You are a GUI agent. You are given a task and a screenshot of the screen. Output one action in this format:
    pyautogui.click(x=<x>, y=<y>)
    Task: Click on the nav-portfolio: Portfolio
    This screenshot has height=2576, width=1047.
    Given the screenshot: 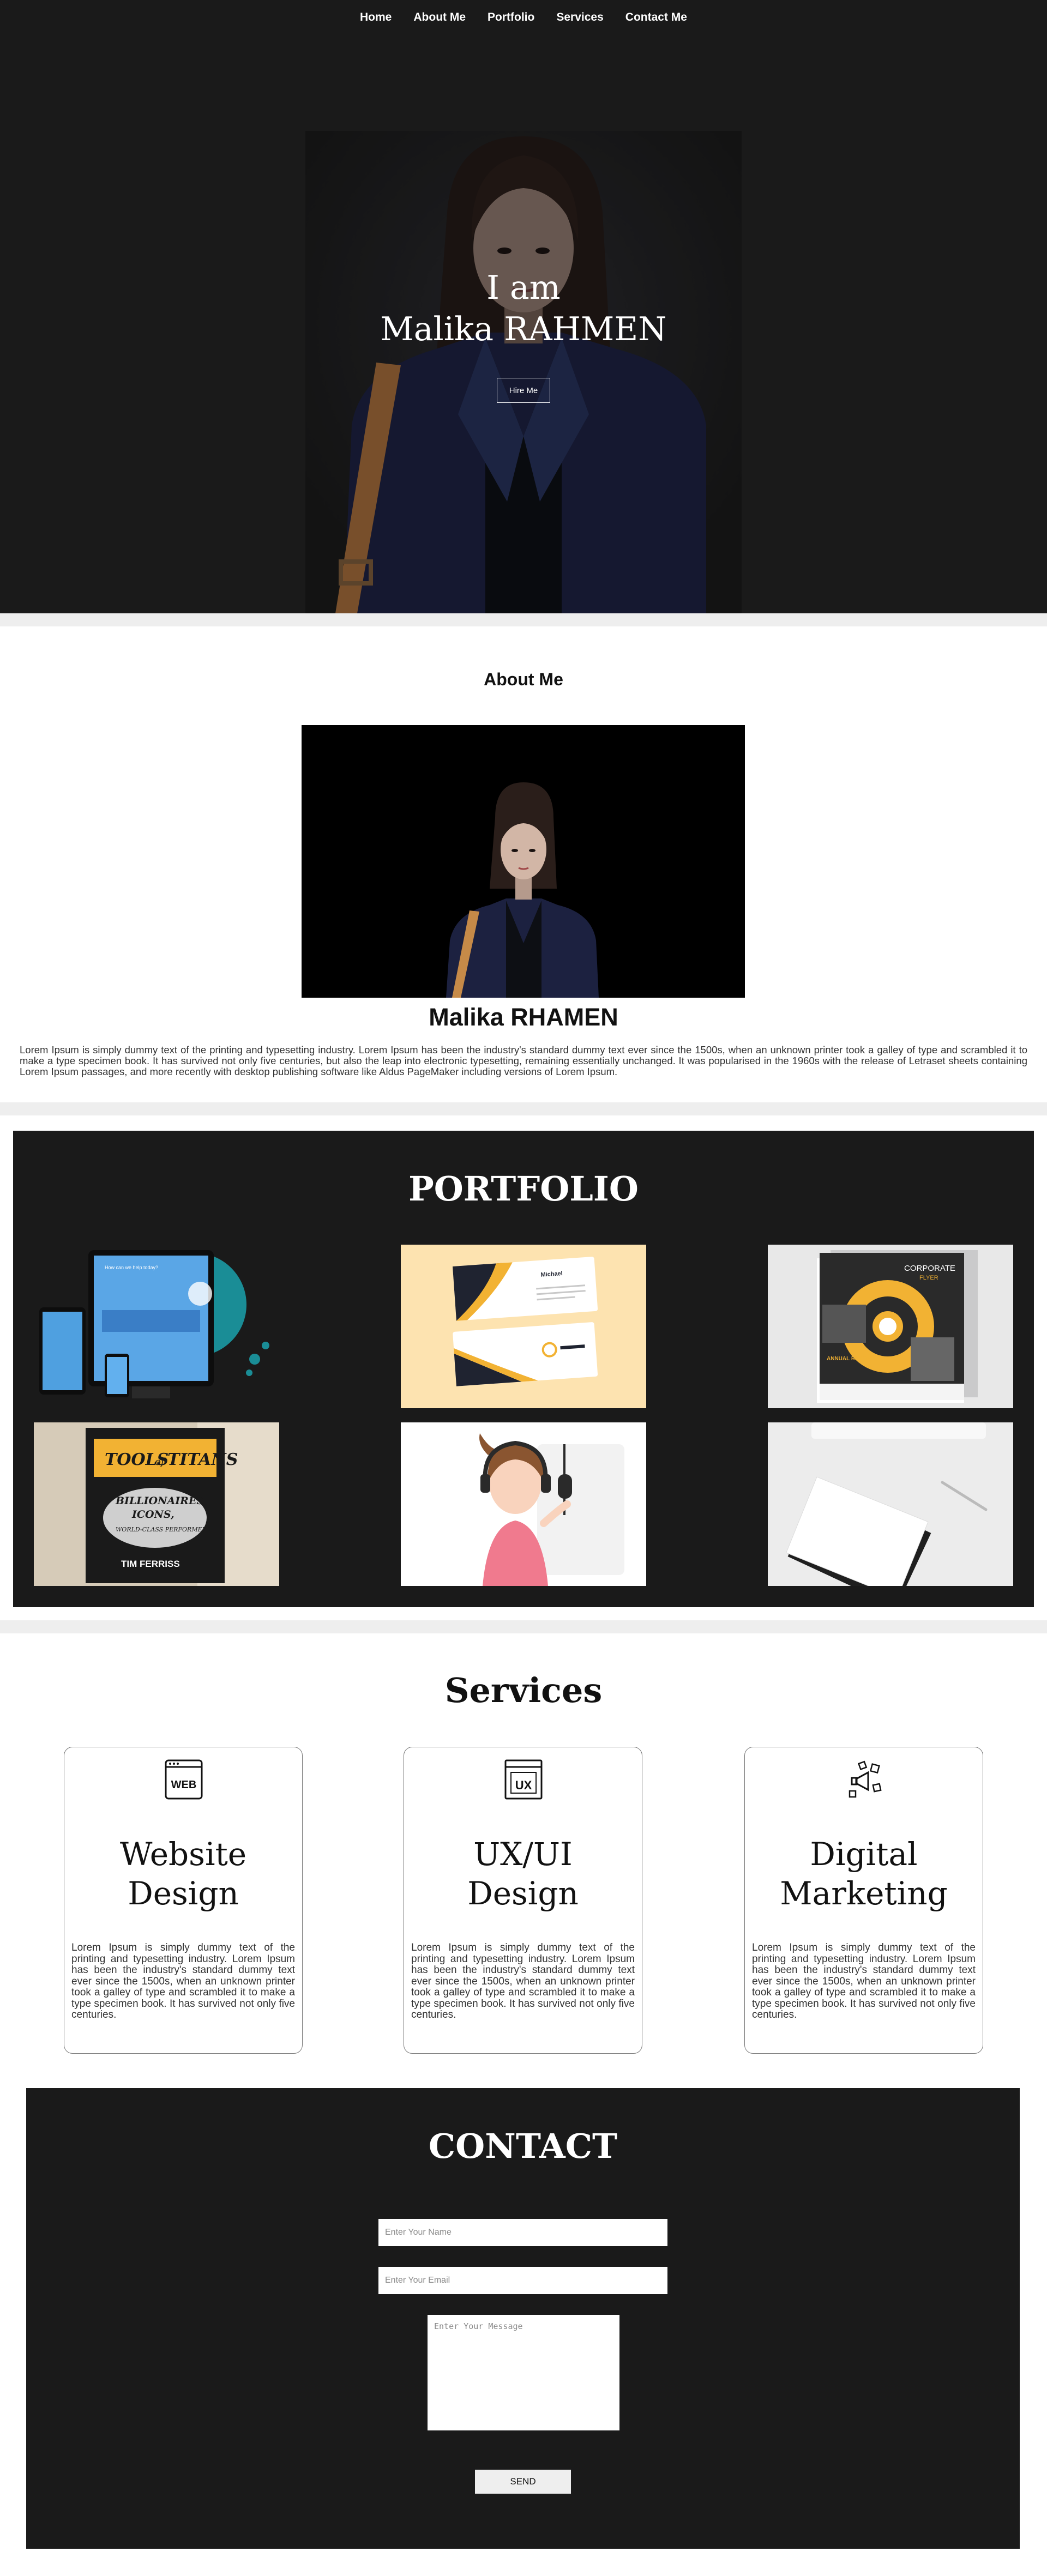 What is the action you would take?
    pyautogui.click(x=511, y=17)
    